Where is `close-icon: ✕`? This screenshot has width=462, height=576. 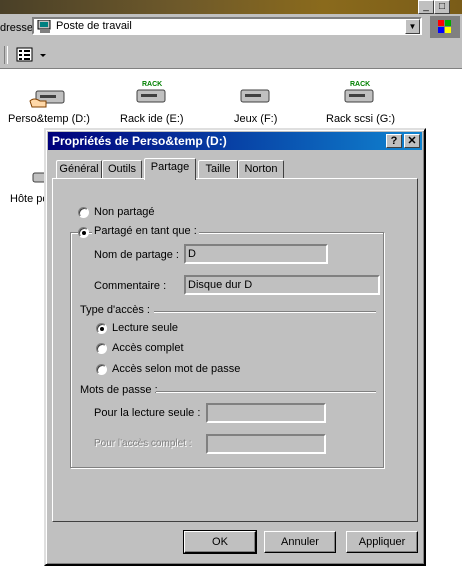 close-icon: ✕ is located at coordinates (412, 141).